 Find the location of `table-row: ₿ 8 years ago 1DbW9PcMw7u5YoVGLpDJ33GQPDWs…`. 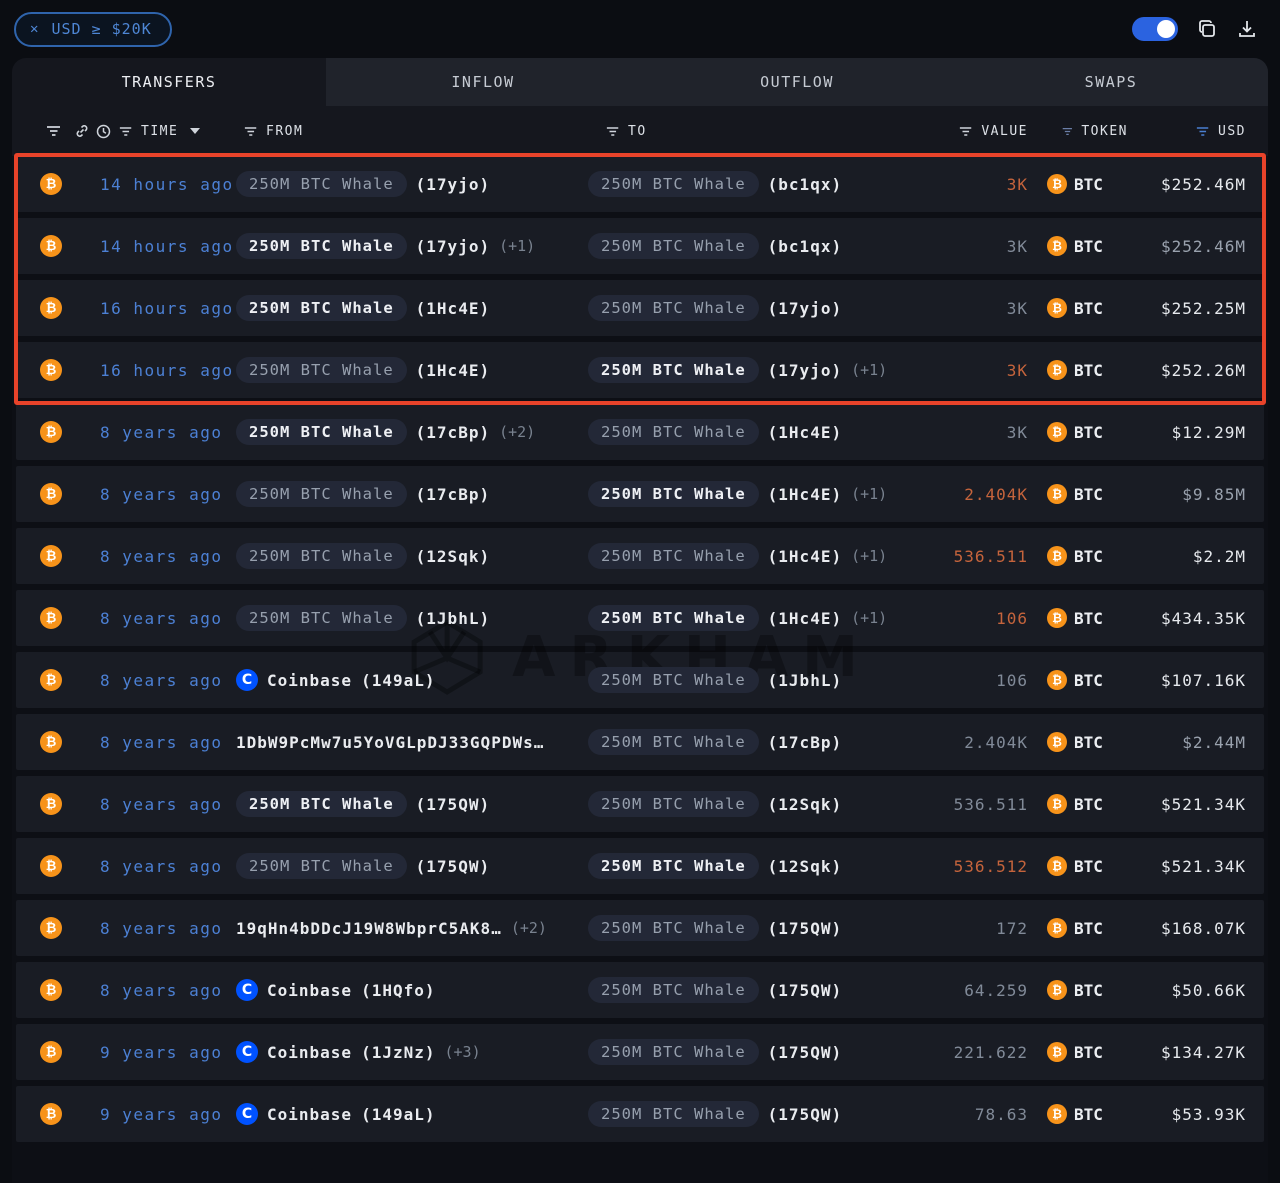

table-row: ₿ 8 years ago 1DbW9PcMw7u5YoVGLpDJ33GQPDWs… is located at coordinates (640, 742).